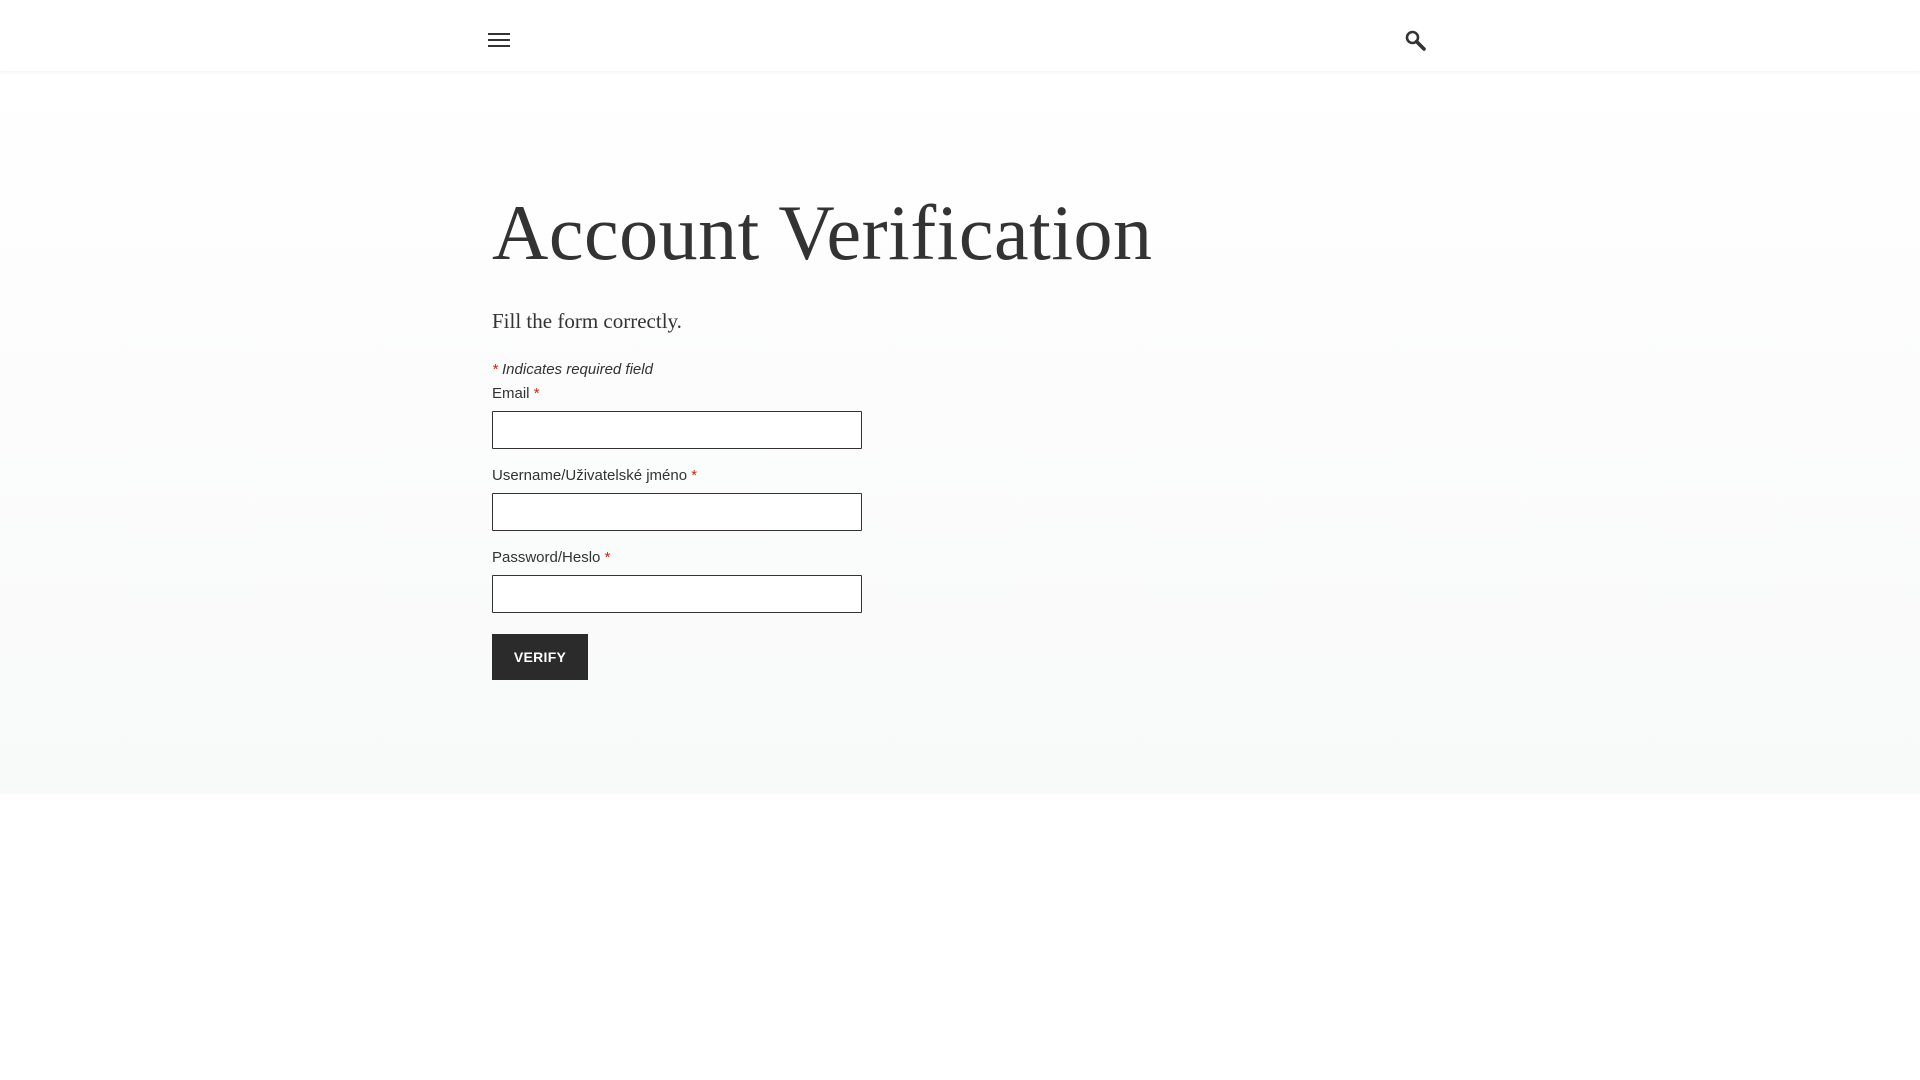  I want to click on hamburger-menu-icon, so click(499, 40).